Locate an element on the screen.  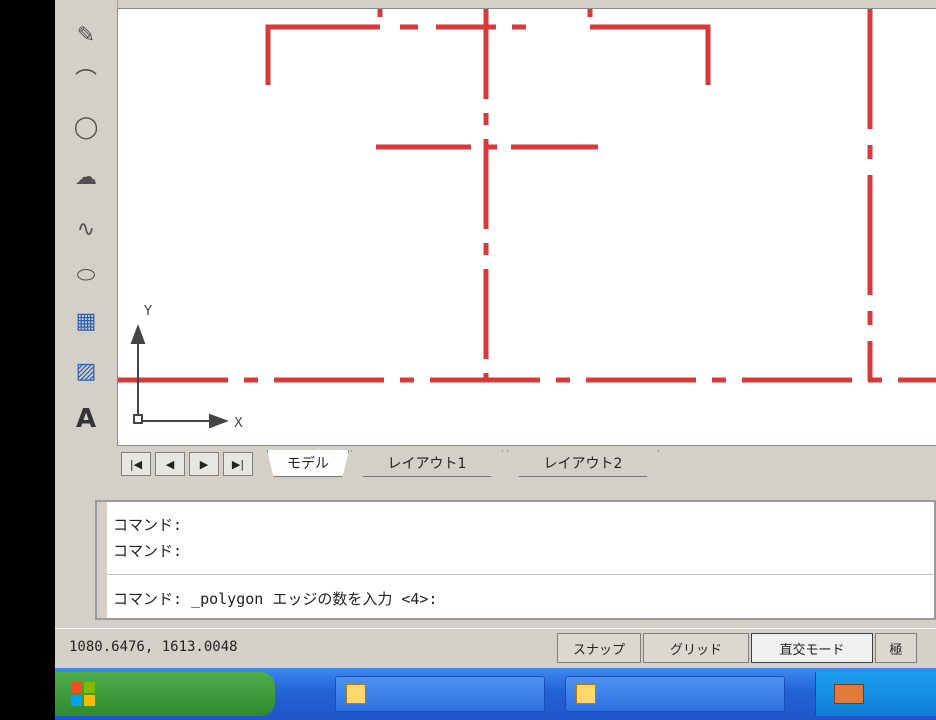
taskbar is located at coordinates (495, 694).